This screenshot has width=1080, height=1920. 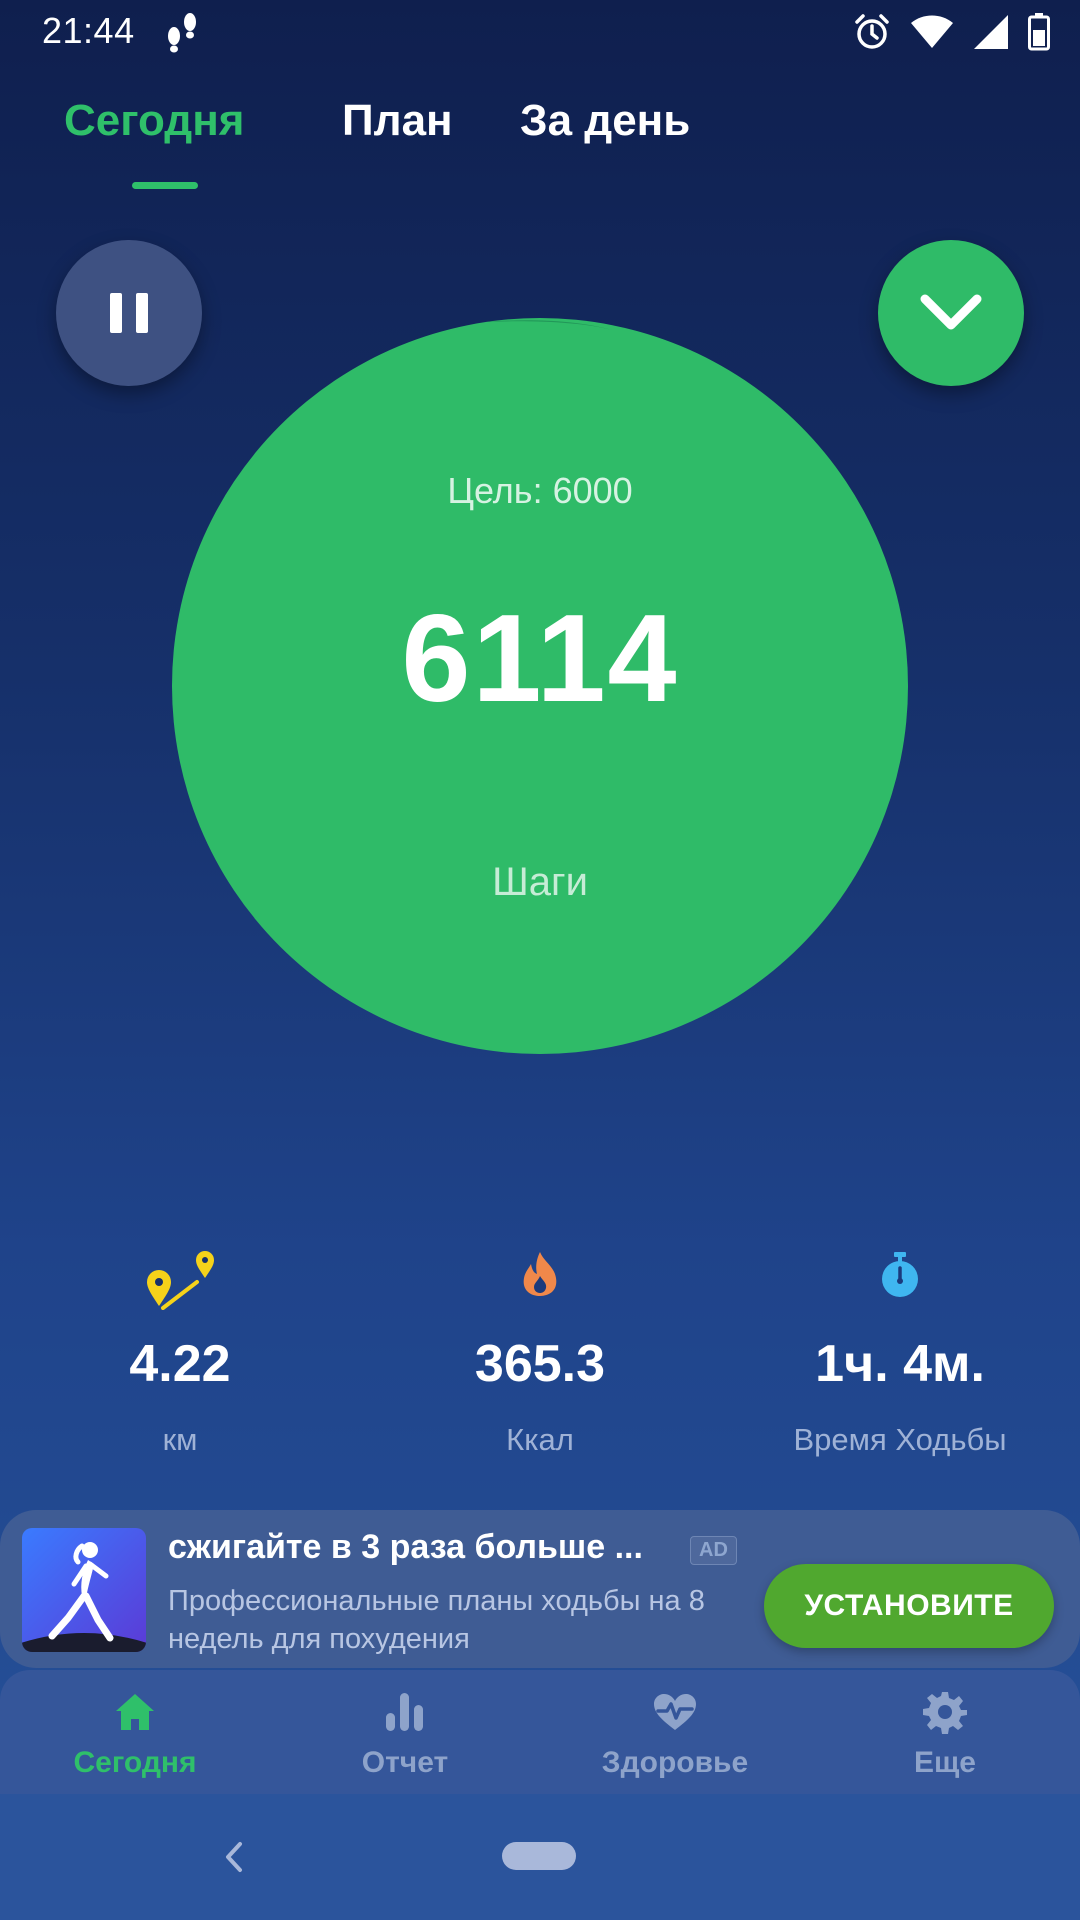 I want to click on alarm-icon, so click(x=872, y=31).